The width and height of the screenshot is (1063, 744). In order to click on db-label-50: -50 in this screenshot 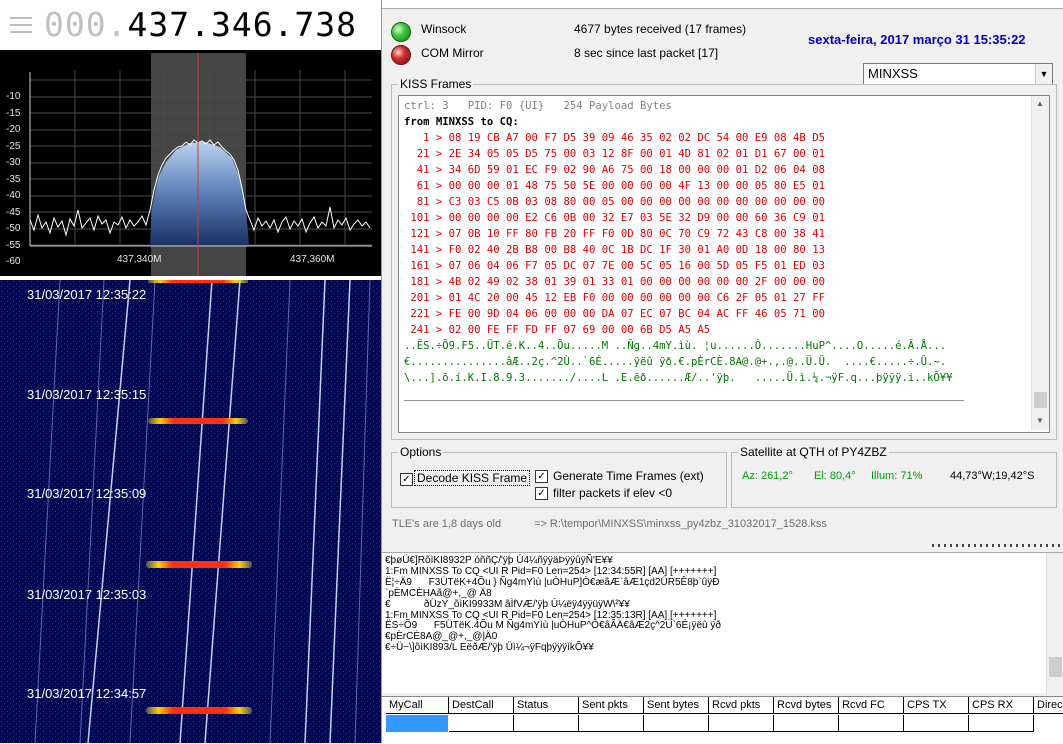, I will do `click(13, 228)`.